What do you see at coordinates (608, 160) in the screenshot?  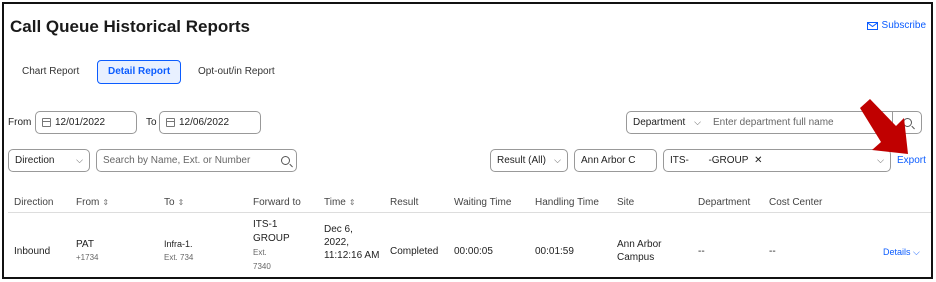 I see `site-value: Ann Arbor C` at bounding box center [608, 160].